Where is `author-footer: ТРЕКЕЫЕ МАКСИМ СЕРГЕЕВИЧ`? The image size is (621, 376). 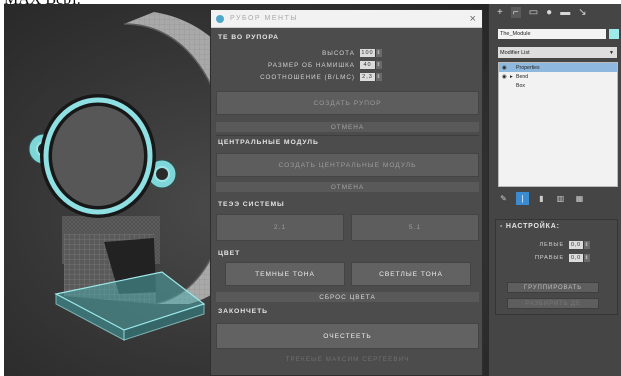
author-footer: ТРЕКЕЫЕ МАКСИМ СЕРГЕЕВИЧ is located at coordinates (347, 359).